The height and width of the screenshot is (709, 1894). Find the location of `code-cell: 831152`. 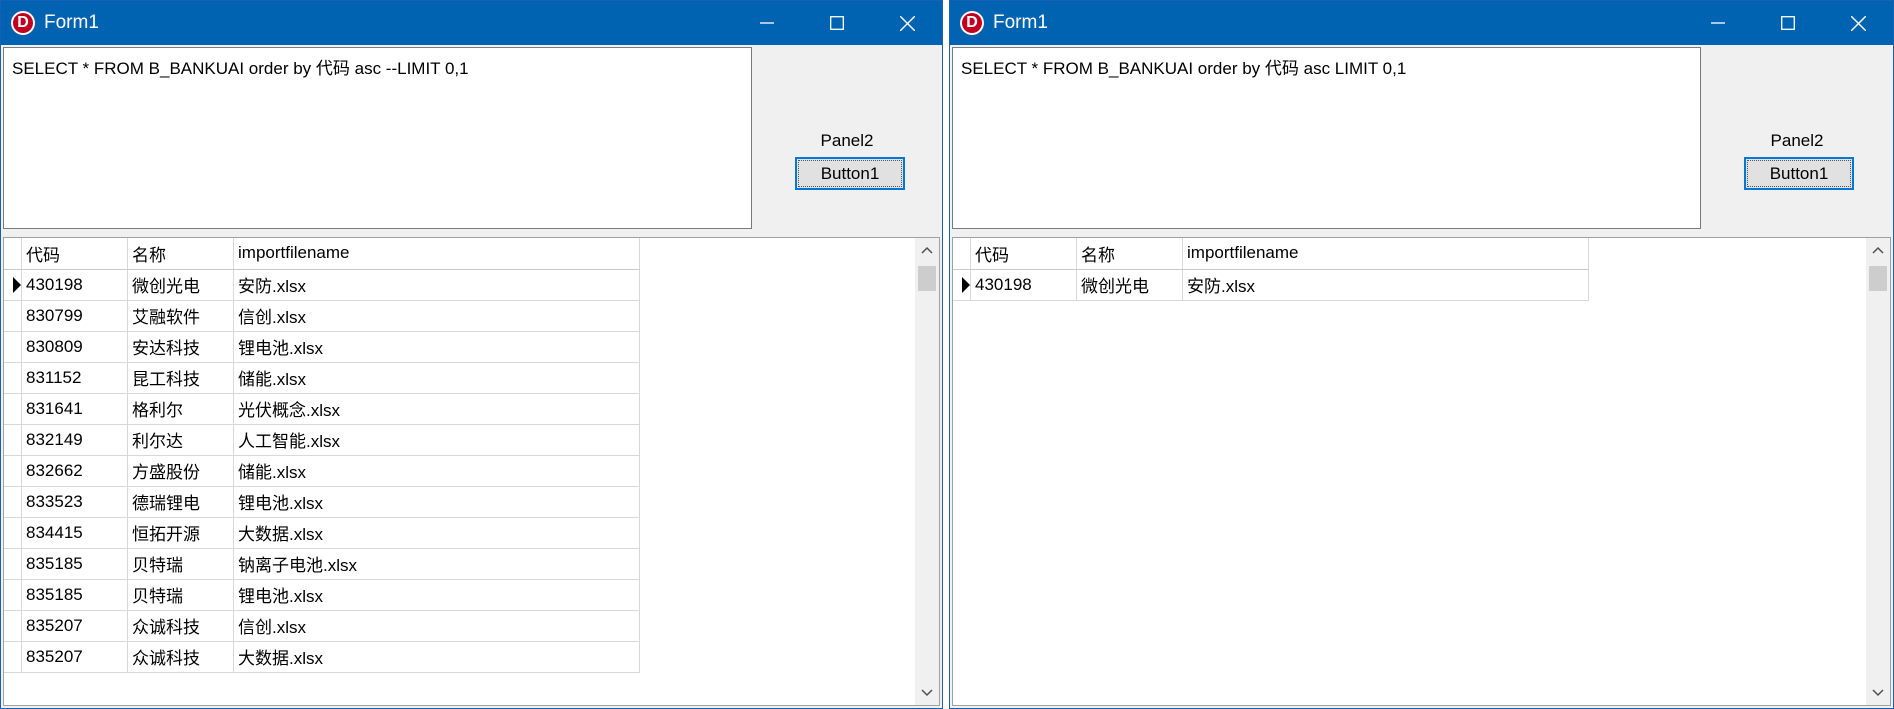

code-cell: 831152 is located at coordinates (74, 378).